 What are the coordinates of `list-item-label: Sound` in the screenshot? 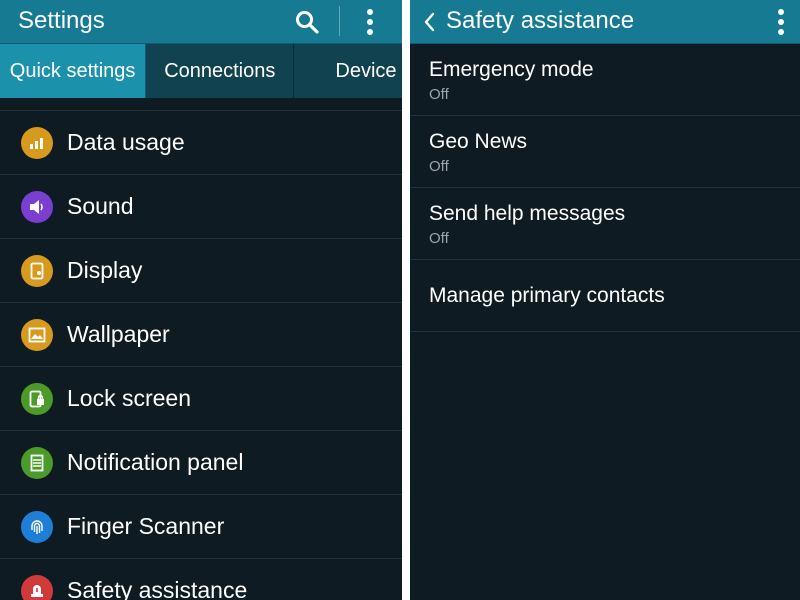 It's located at (100, 206).